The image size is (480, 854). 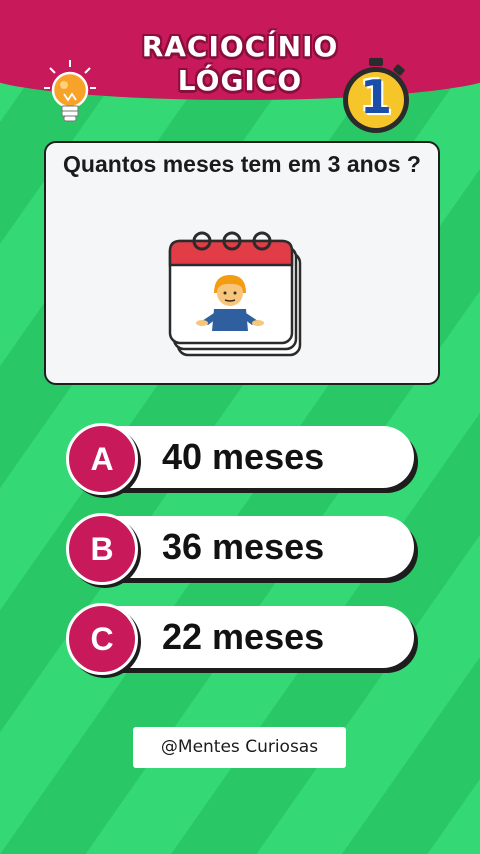 What do you see at coordinates (239, 747) in the screenshot?
I see `credit-label: @Mentes Curiosas` at bounding box center [239, 747].